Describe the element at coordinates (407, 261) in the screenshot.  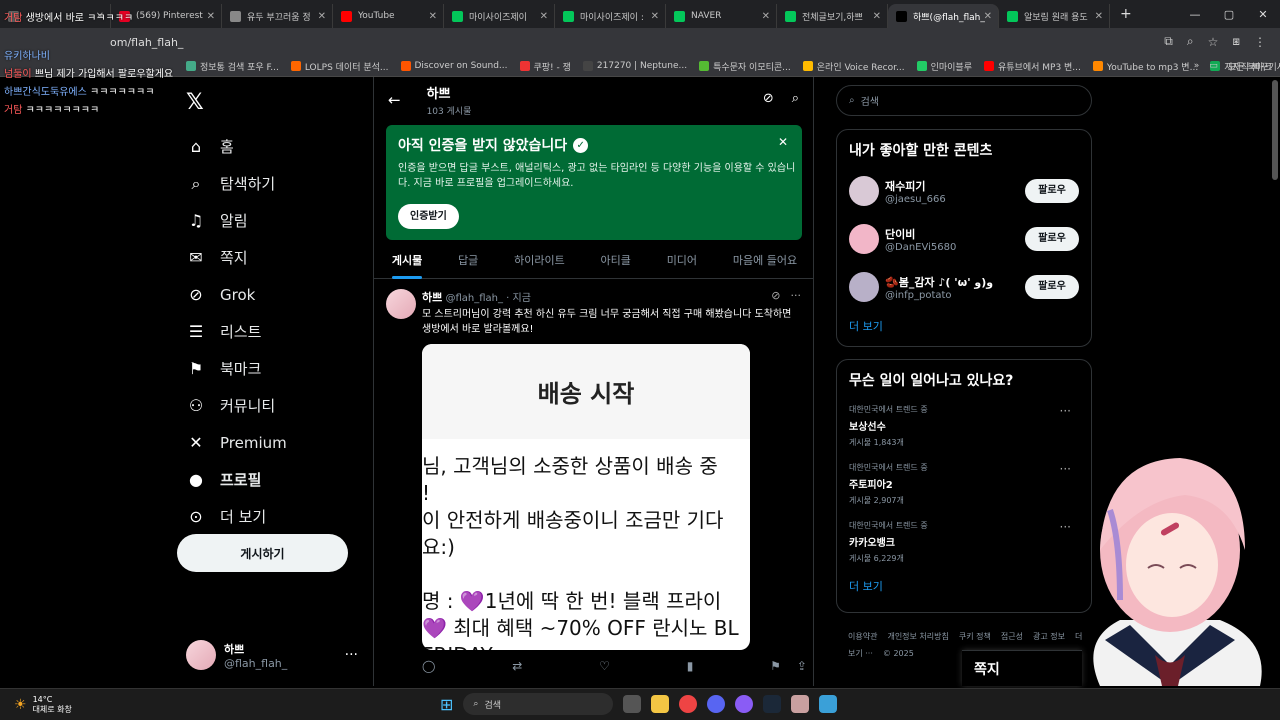
I see `profile-tab: 게시물` at that location.